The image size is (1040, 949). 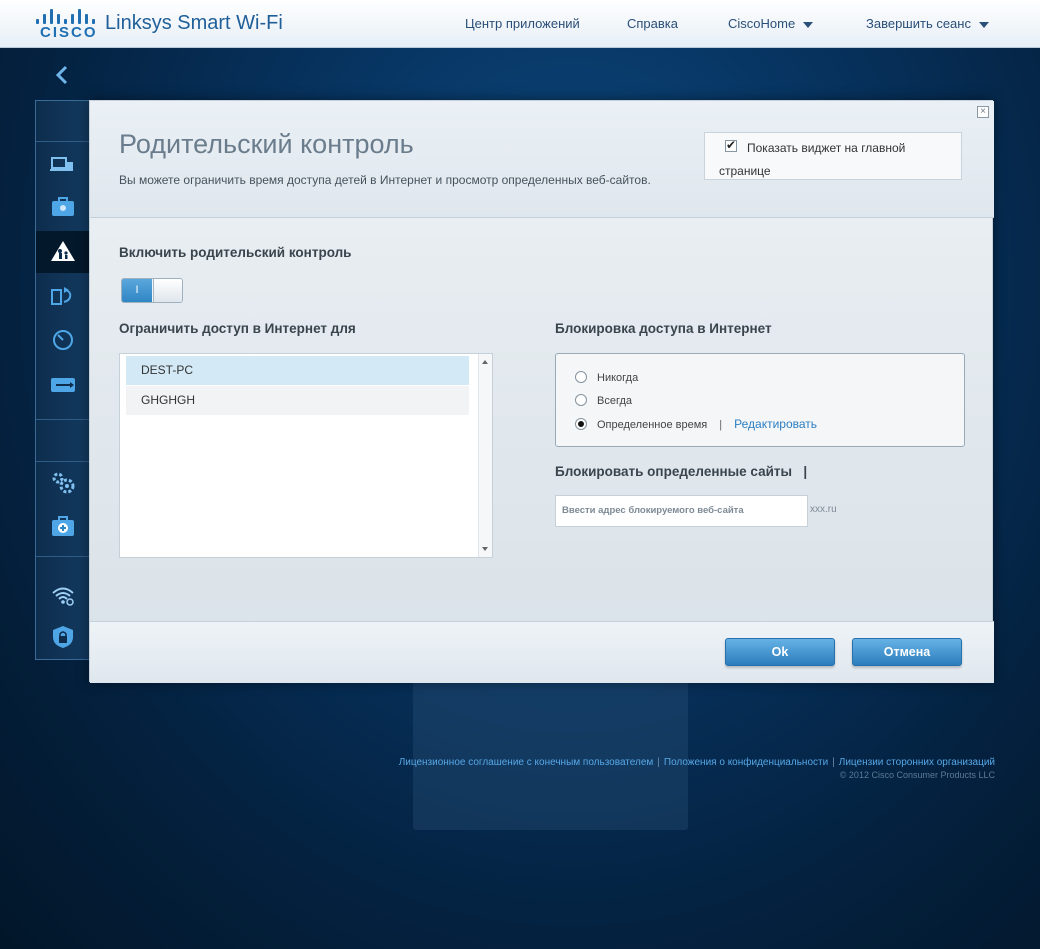 I want to click on footer-copyright: © 2012 Cisco Consumer Products LLC, so click(x=917, y=775).